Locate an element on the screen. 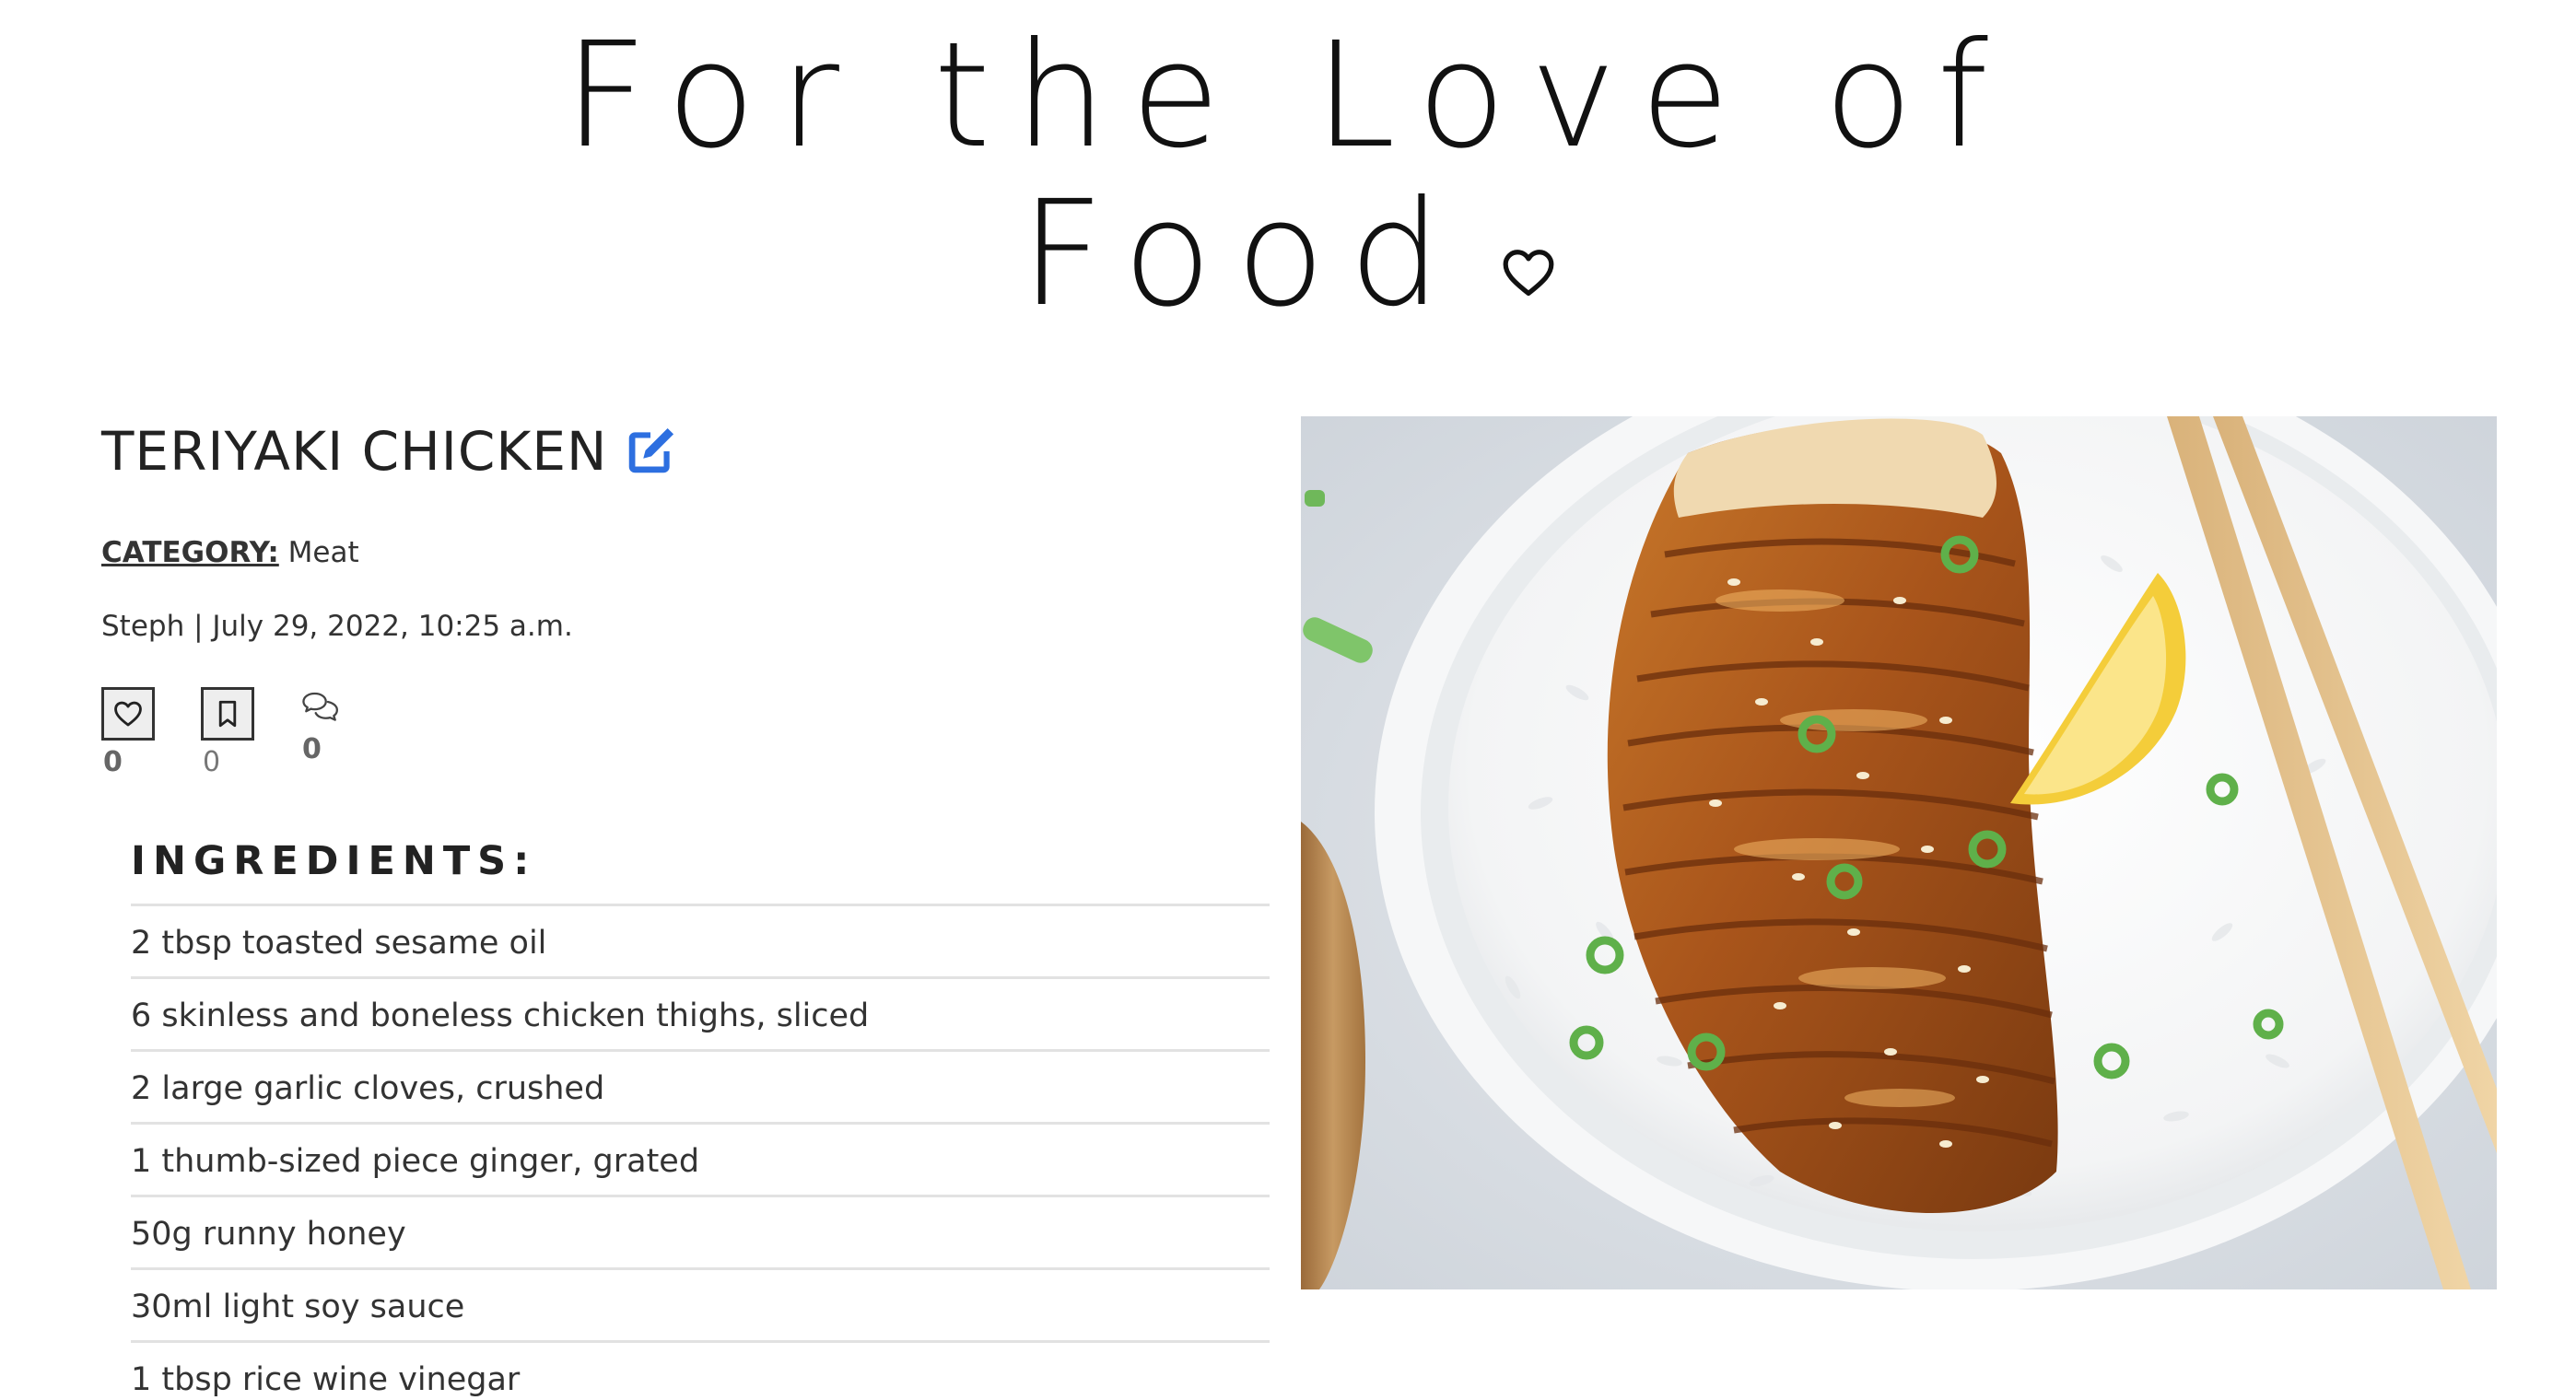 The width and height of the screenshot is (2576, 1400). bookmark-icon is located at coordinates (227, 714).